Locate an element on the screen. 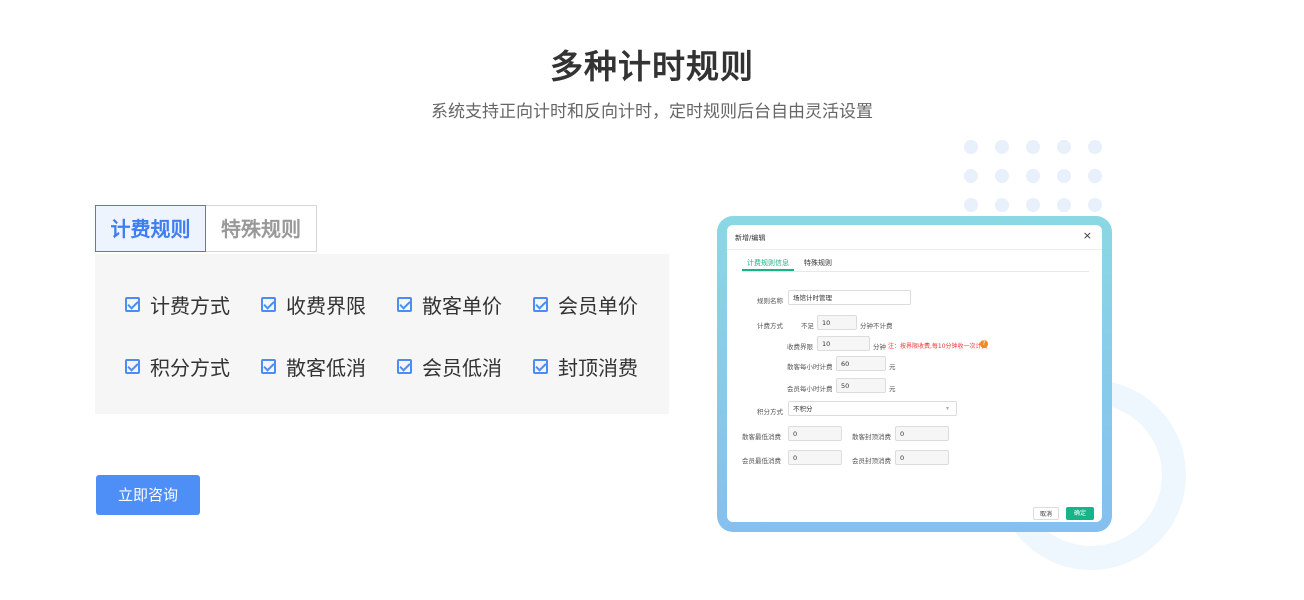 This screenshot has height=600, width=1304. member-min-label: 会员最低消费 is located at coordinates (761, 461).